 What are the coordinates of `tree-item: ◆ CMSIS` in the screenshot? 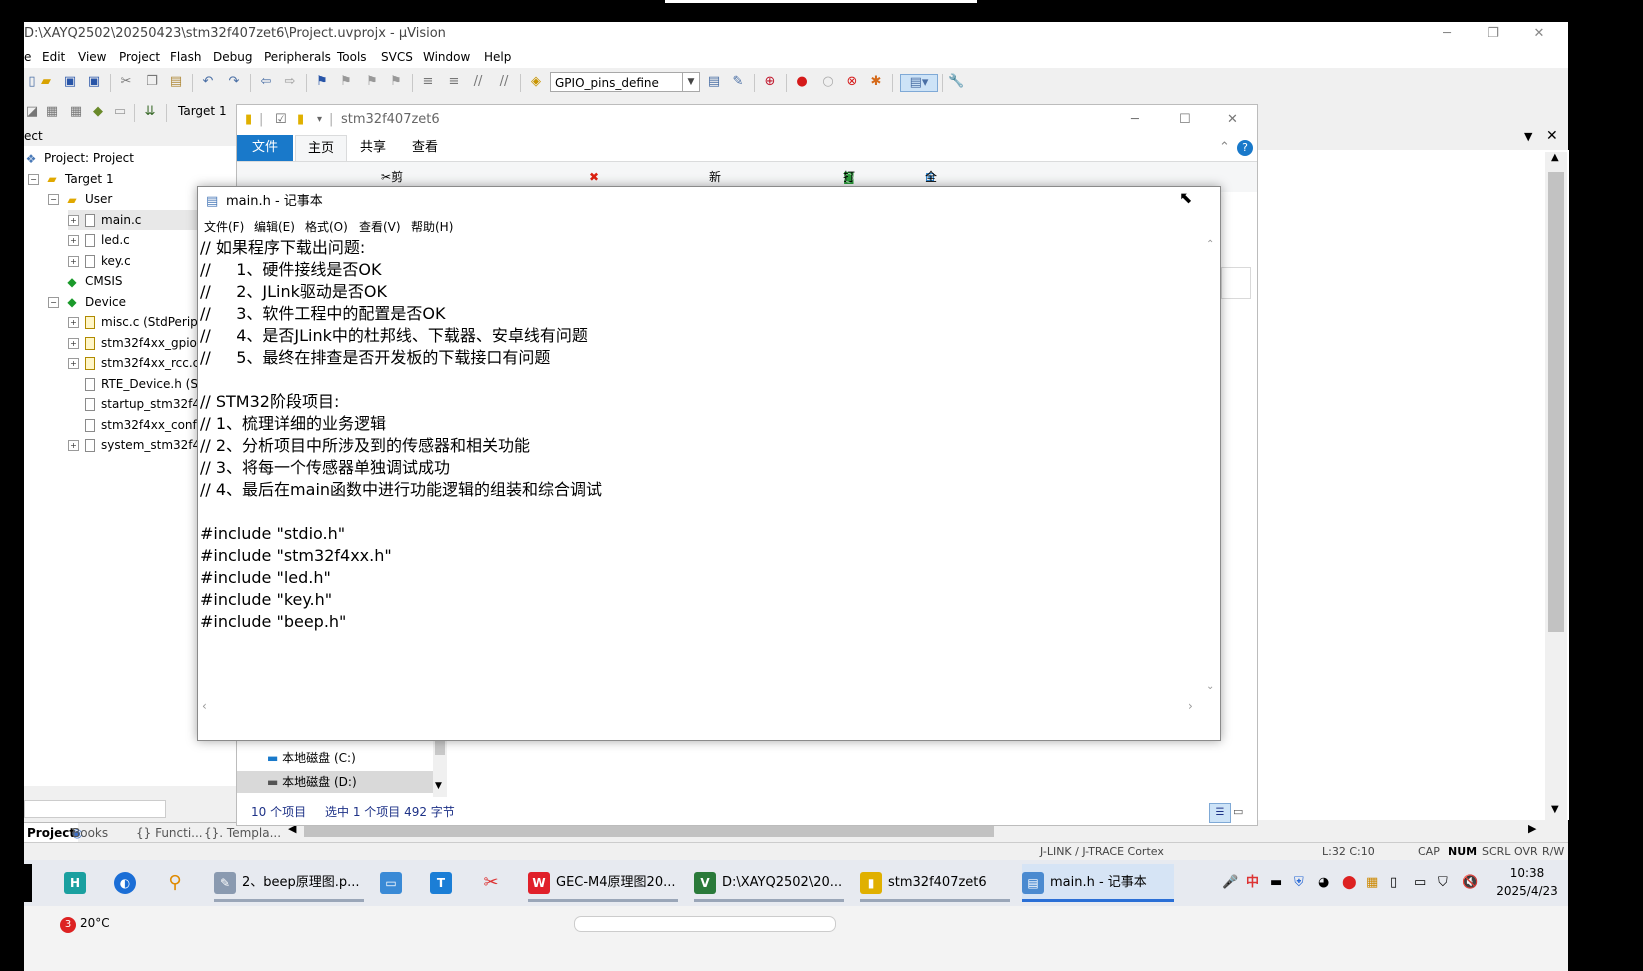 It's located at (85, 281).